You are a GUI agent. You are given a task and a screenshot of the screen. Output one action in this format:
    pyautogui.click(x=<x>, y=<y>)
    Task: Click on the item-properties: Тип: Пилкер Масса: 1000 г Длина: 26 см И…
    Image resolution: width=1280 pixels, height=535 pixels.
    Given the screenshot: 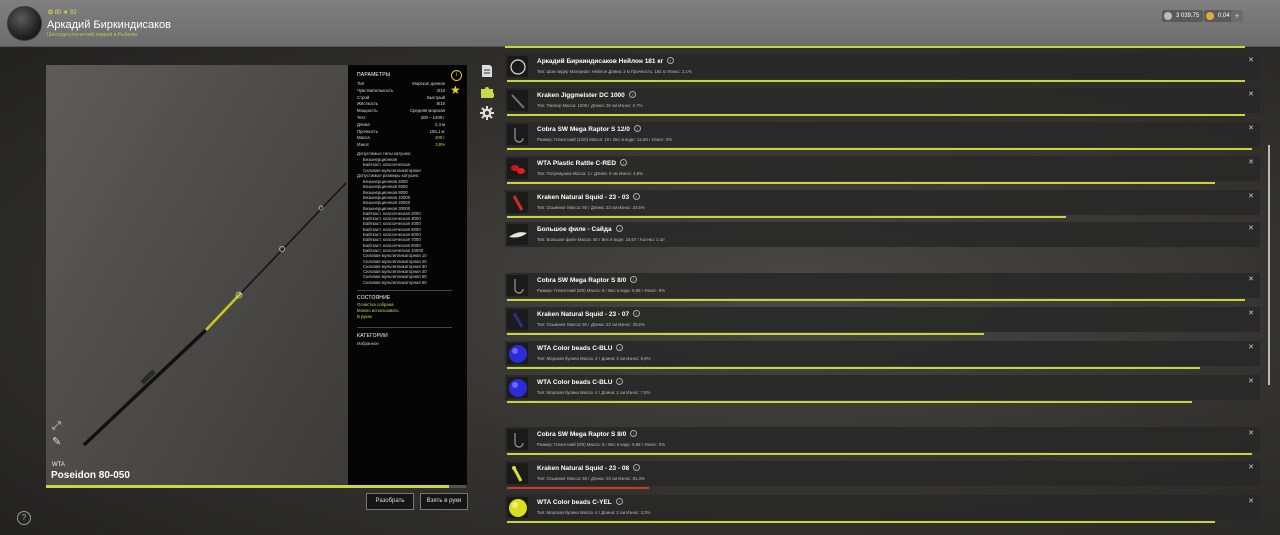 What is the action you would take?
    pyautogui.click(x=590, y=105)
    